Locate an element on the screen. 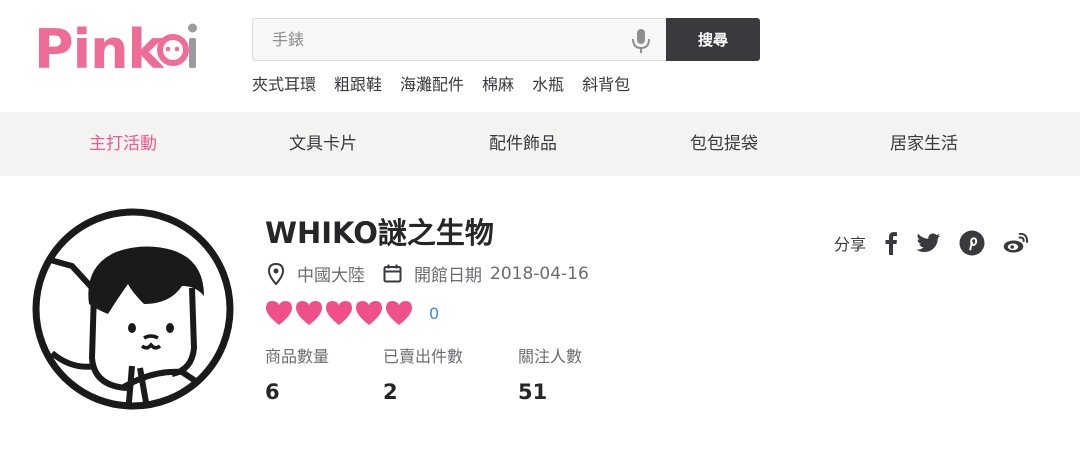  stat-followers: 關注人數 51 is located at coordinates (550, 373).